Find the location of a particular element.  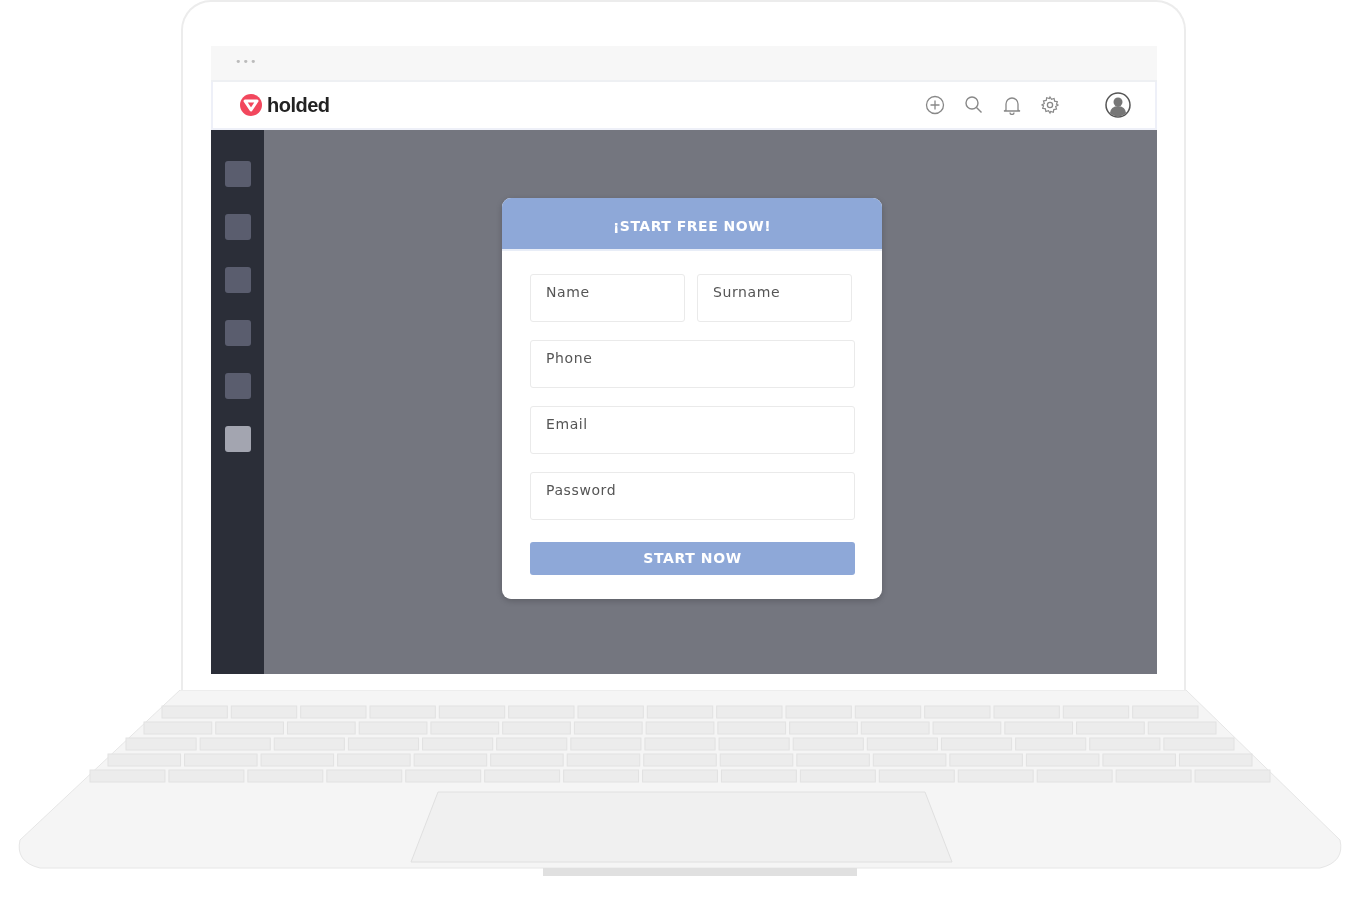

start-now-button: START NOW is located at coordinates (692, 558).